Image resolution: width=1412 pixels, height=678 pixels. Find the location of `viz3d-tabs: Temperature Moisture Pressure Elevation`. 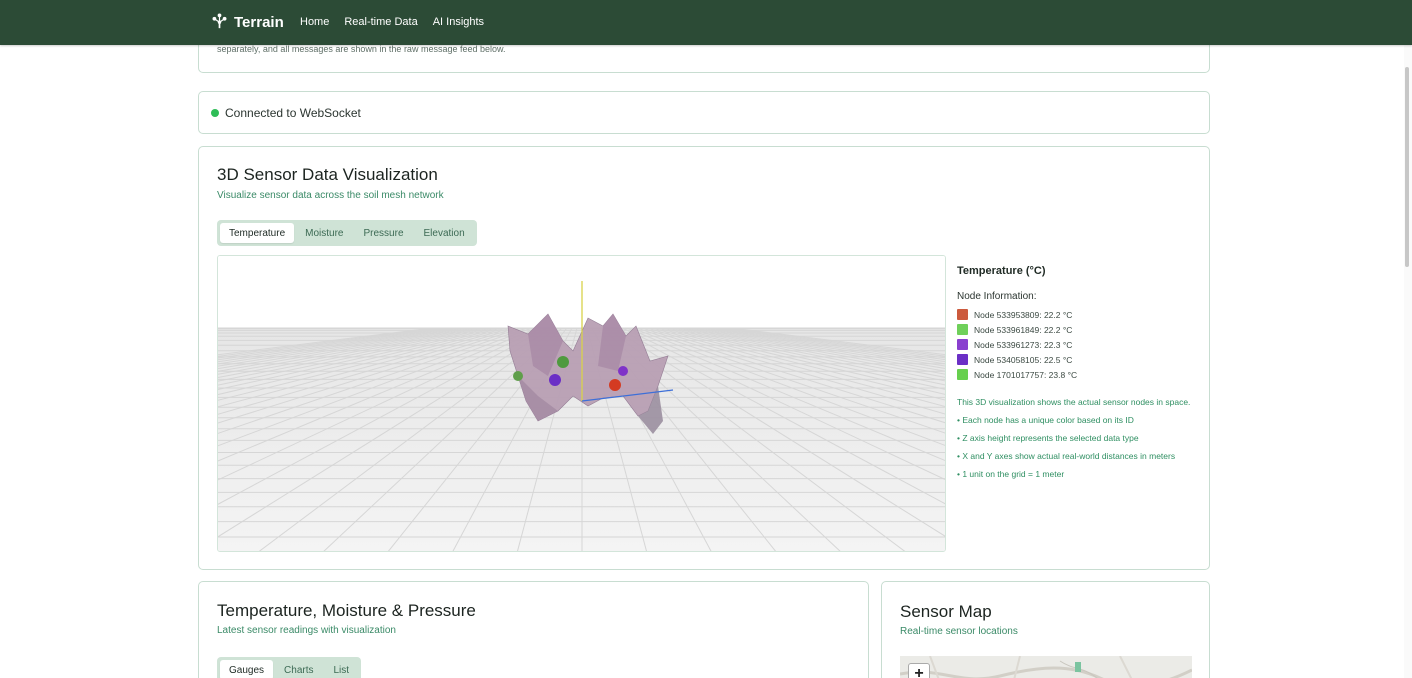

viz3d-tabs: Temperature Moisture Pressure Elevation is located at coordinates (347, 233).